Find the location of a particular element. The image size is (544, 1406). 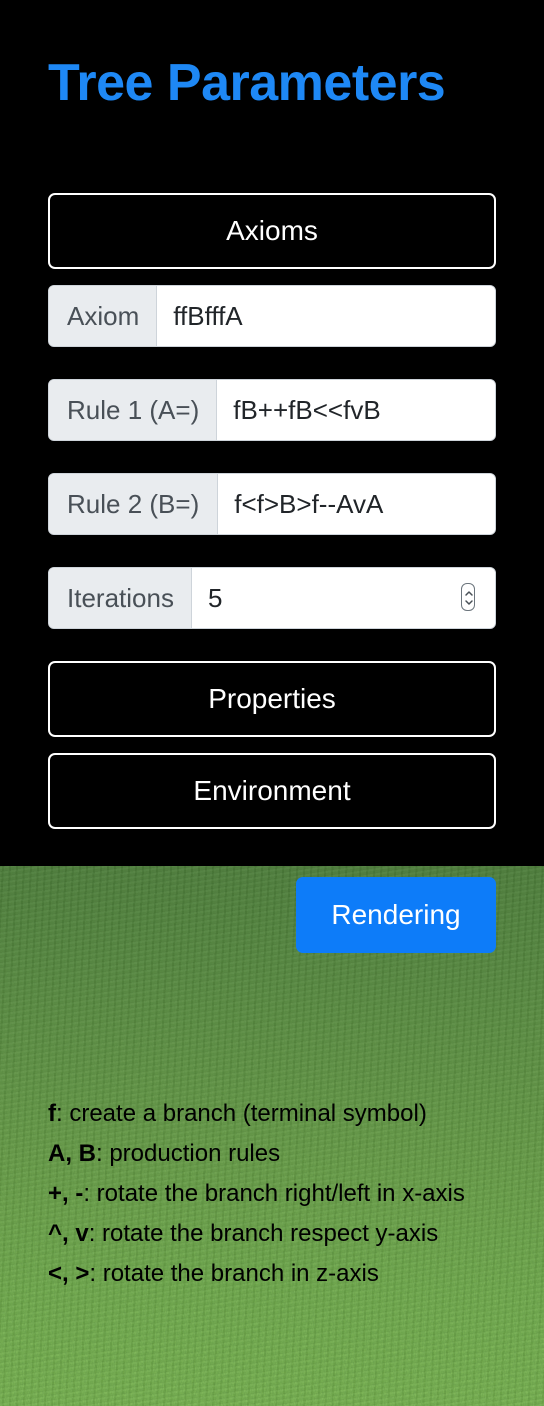

axiom-label: Axiom is located at coordinates (103, 316).